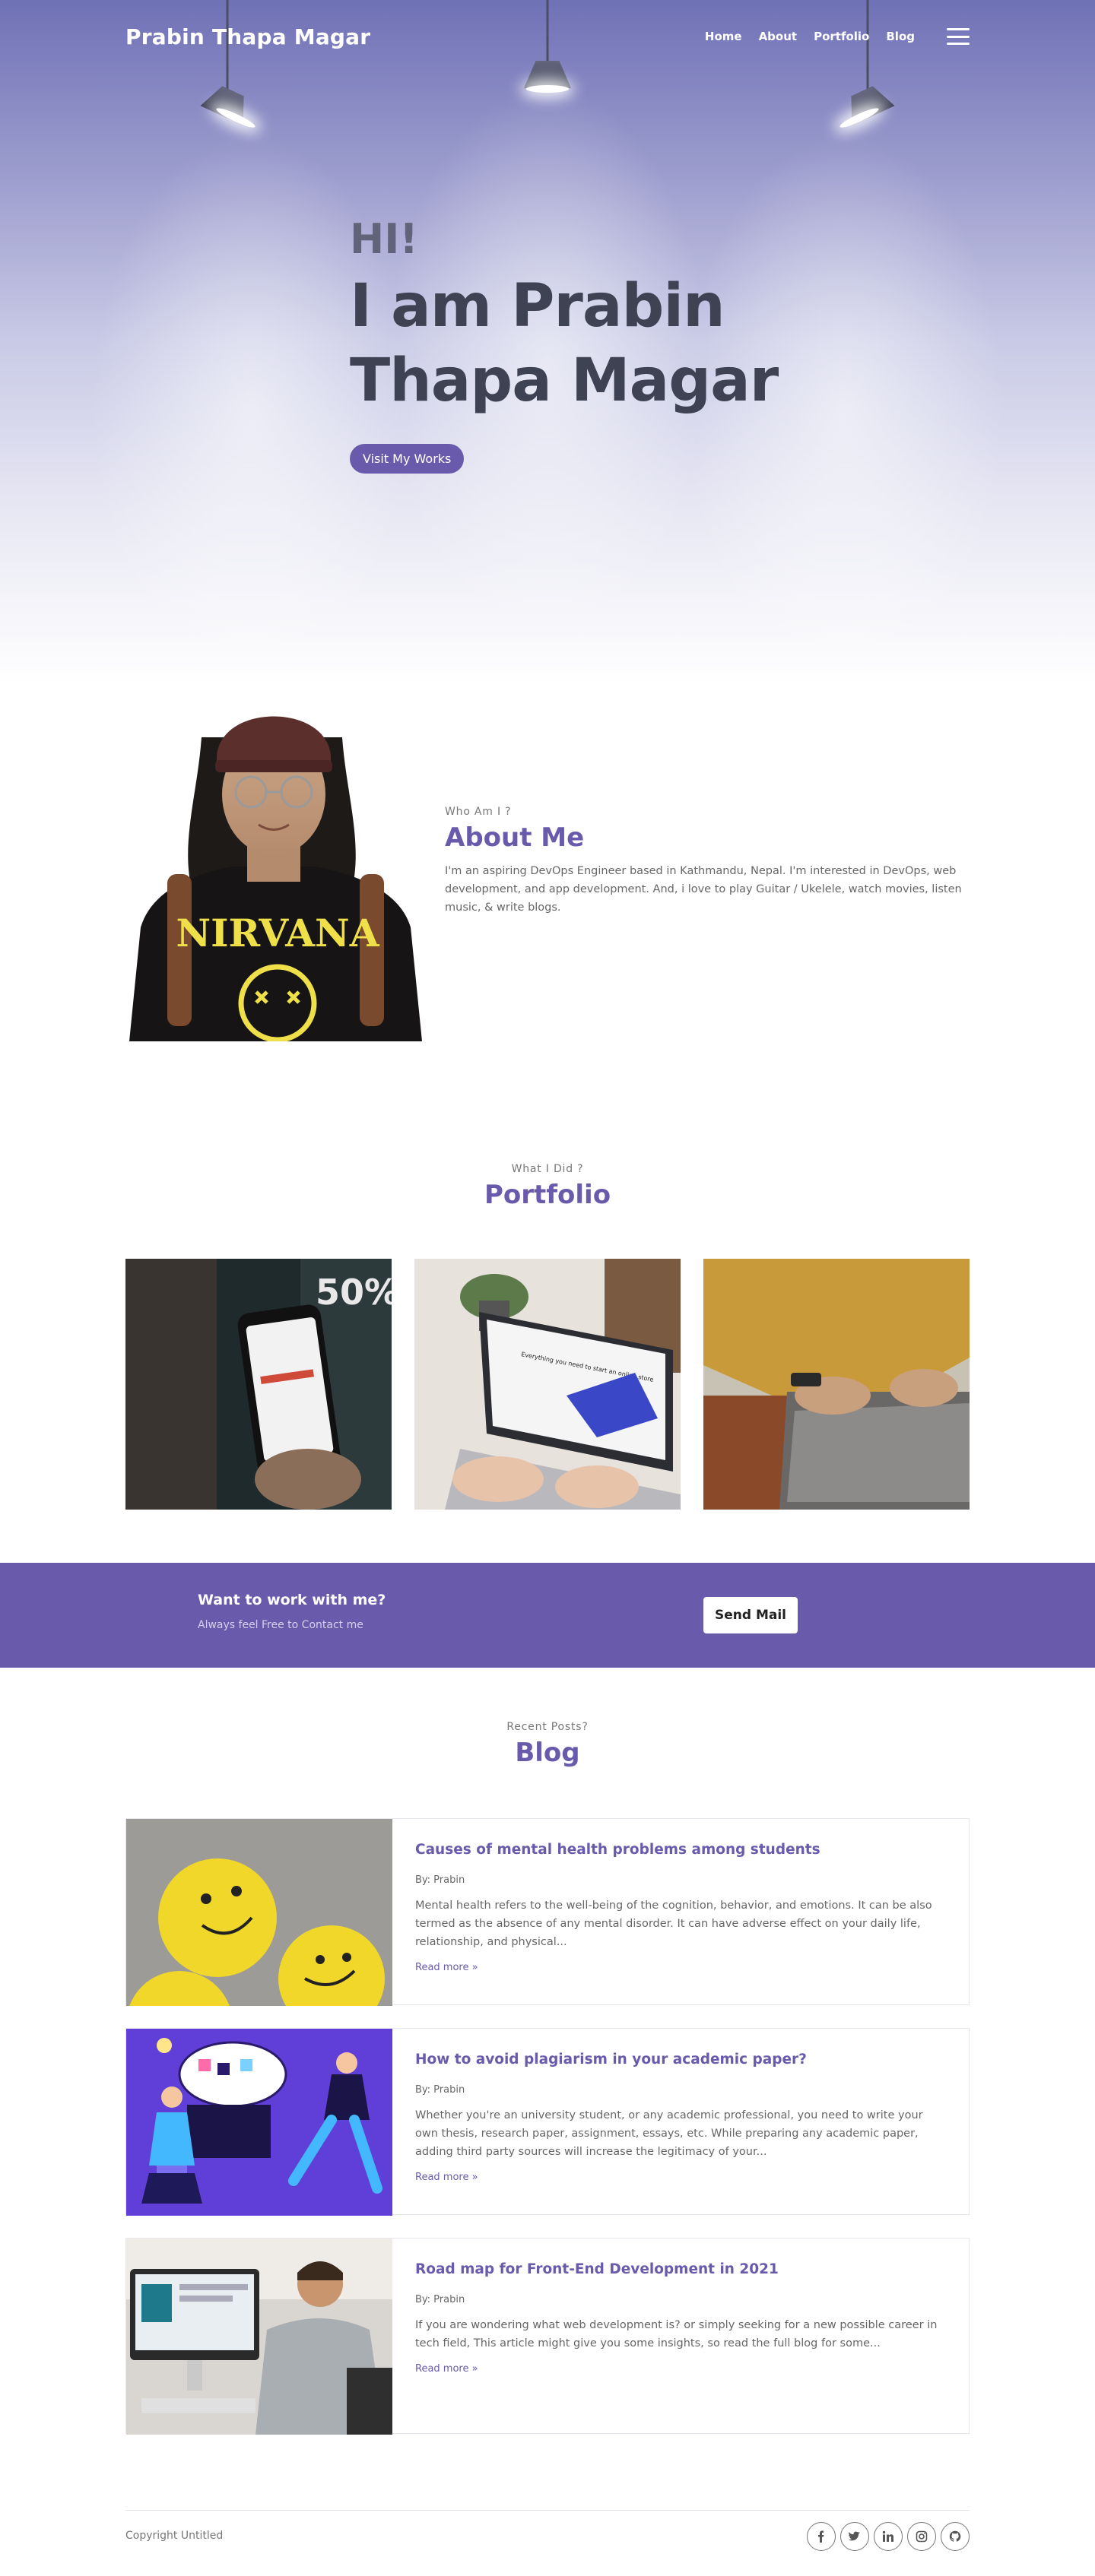 The height and width of the screenshot is (2576, 1095). I want to click on hero-headline-line1: I am Prabin, so click(537, 306).